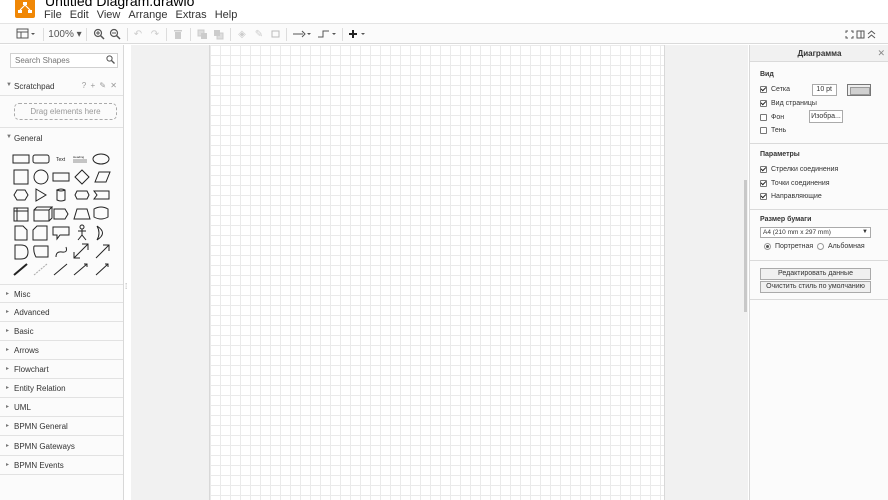 This screenshot has width=888, height=500. What do you see at coordinates (788, 103) in the screenshot?
I see `page-view-option: Вид страницы` at bounding box center [788, 103].